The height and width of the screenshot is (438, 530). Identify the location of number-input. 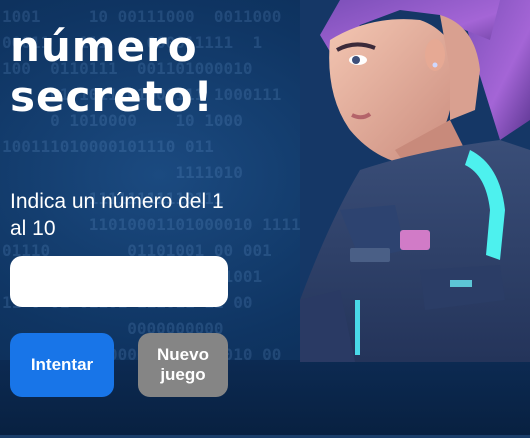
(119, 281).